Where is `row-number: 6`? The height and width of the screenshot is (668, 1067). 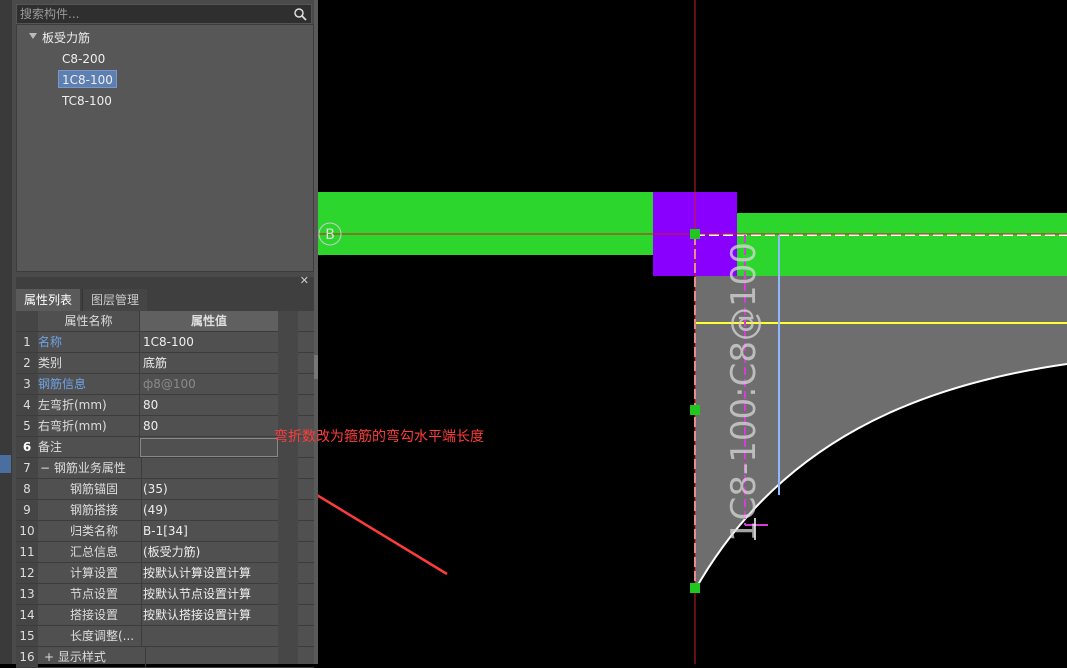 row-number: 6 is located at coordinates (27, 447).